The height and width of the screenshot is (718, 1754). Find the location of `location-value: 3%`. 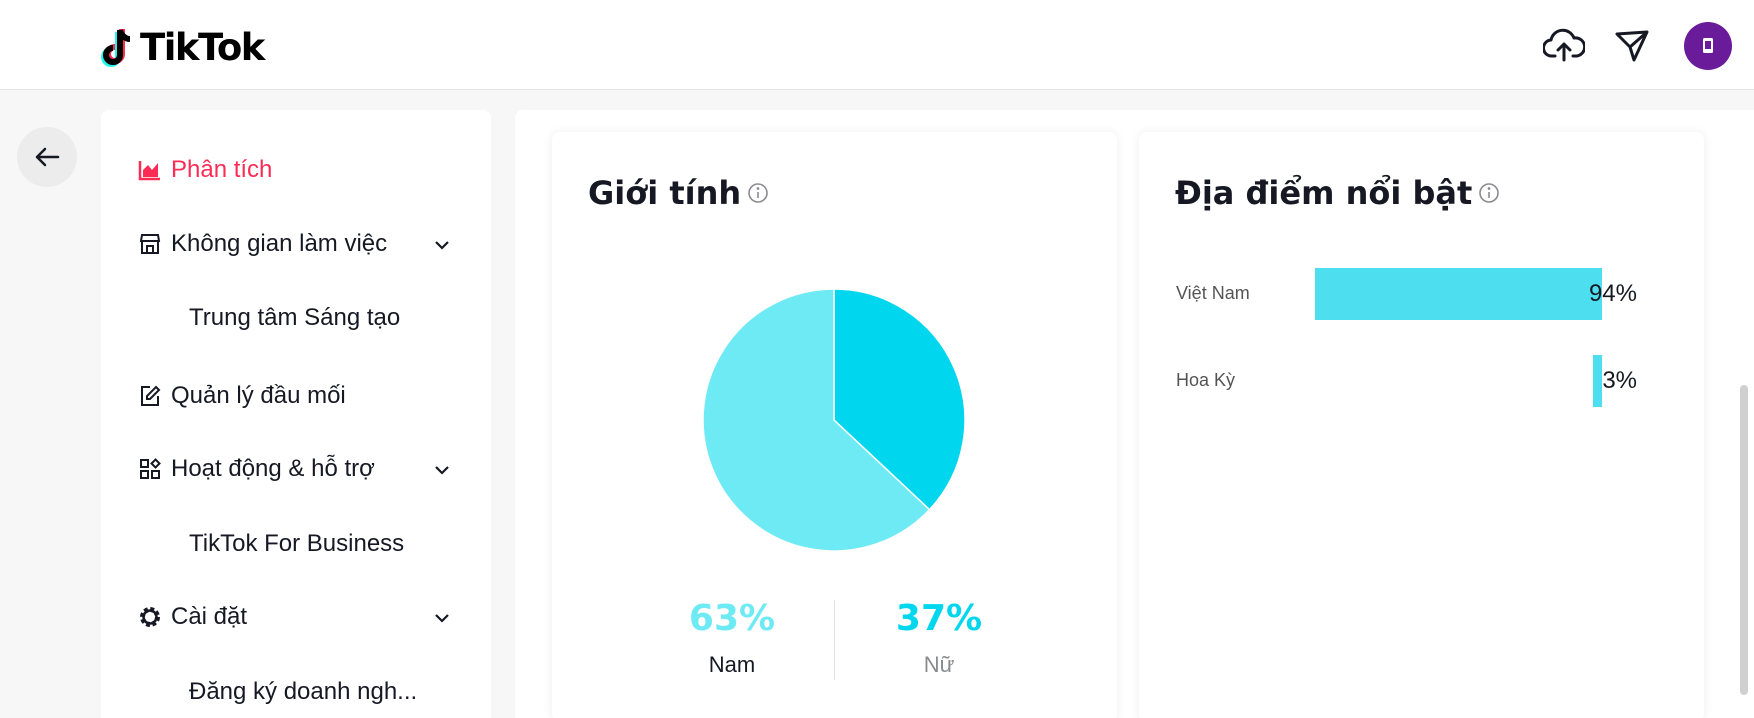

location-value: 3% is located at coordinates (1619, 380).